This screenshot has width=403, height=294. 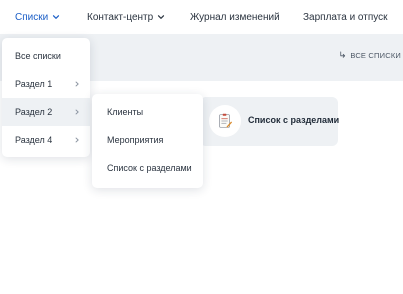 I want to click on submenu-item-events: Мероприятия, so click(x=135, y=140).